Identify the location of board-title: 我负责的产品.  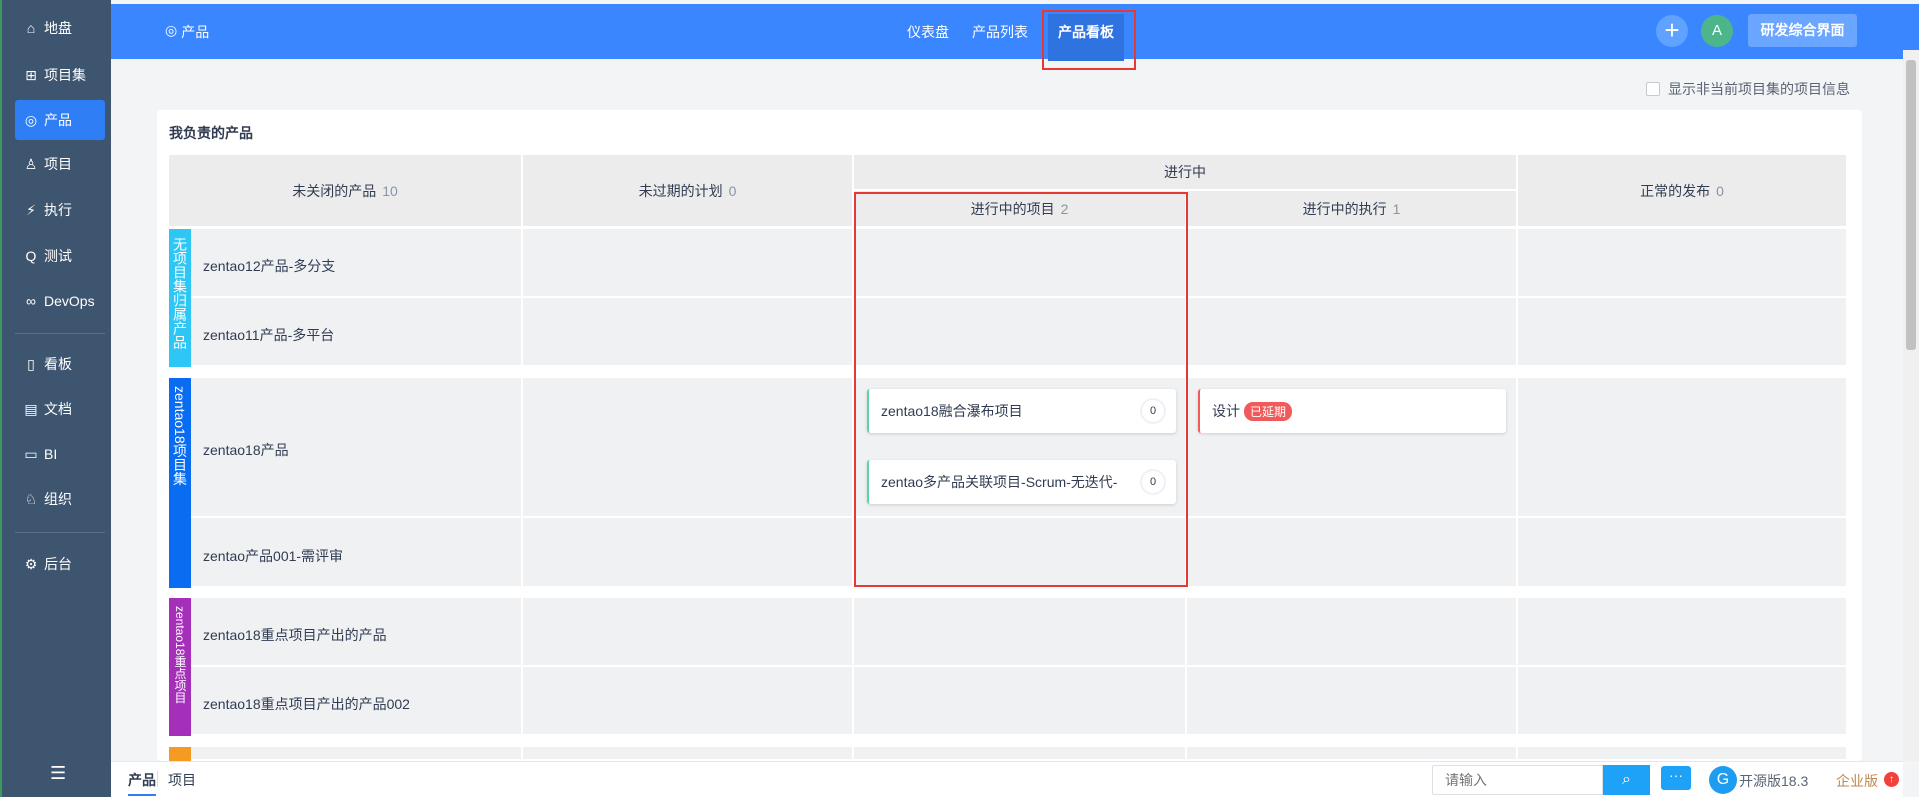
(211, 133).